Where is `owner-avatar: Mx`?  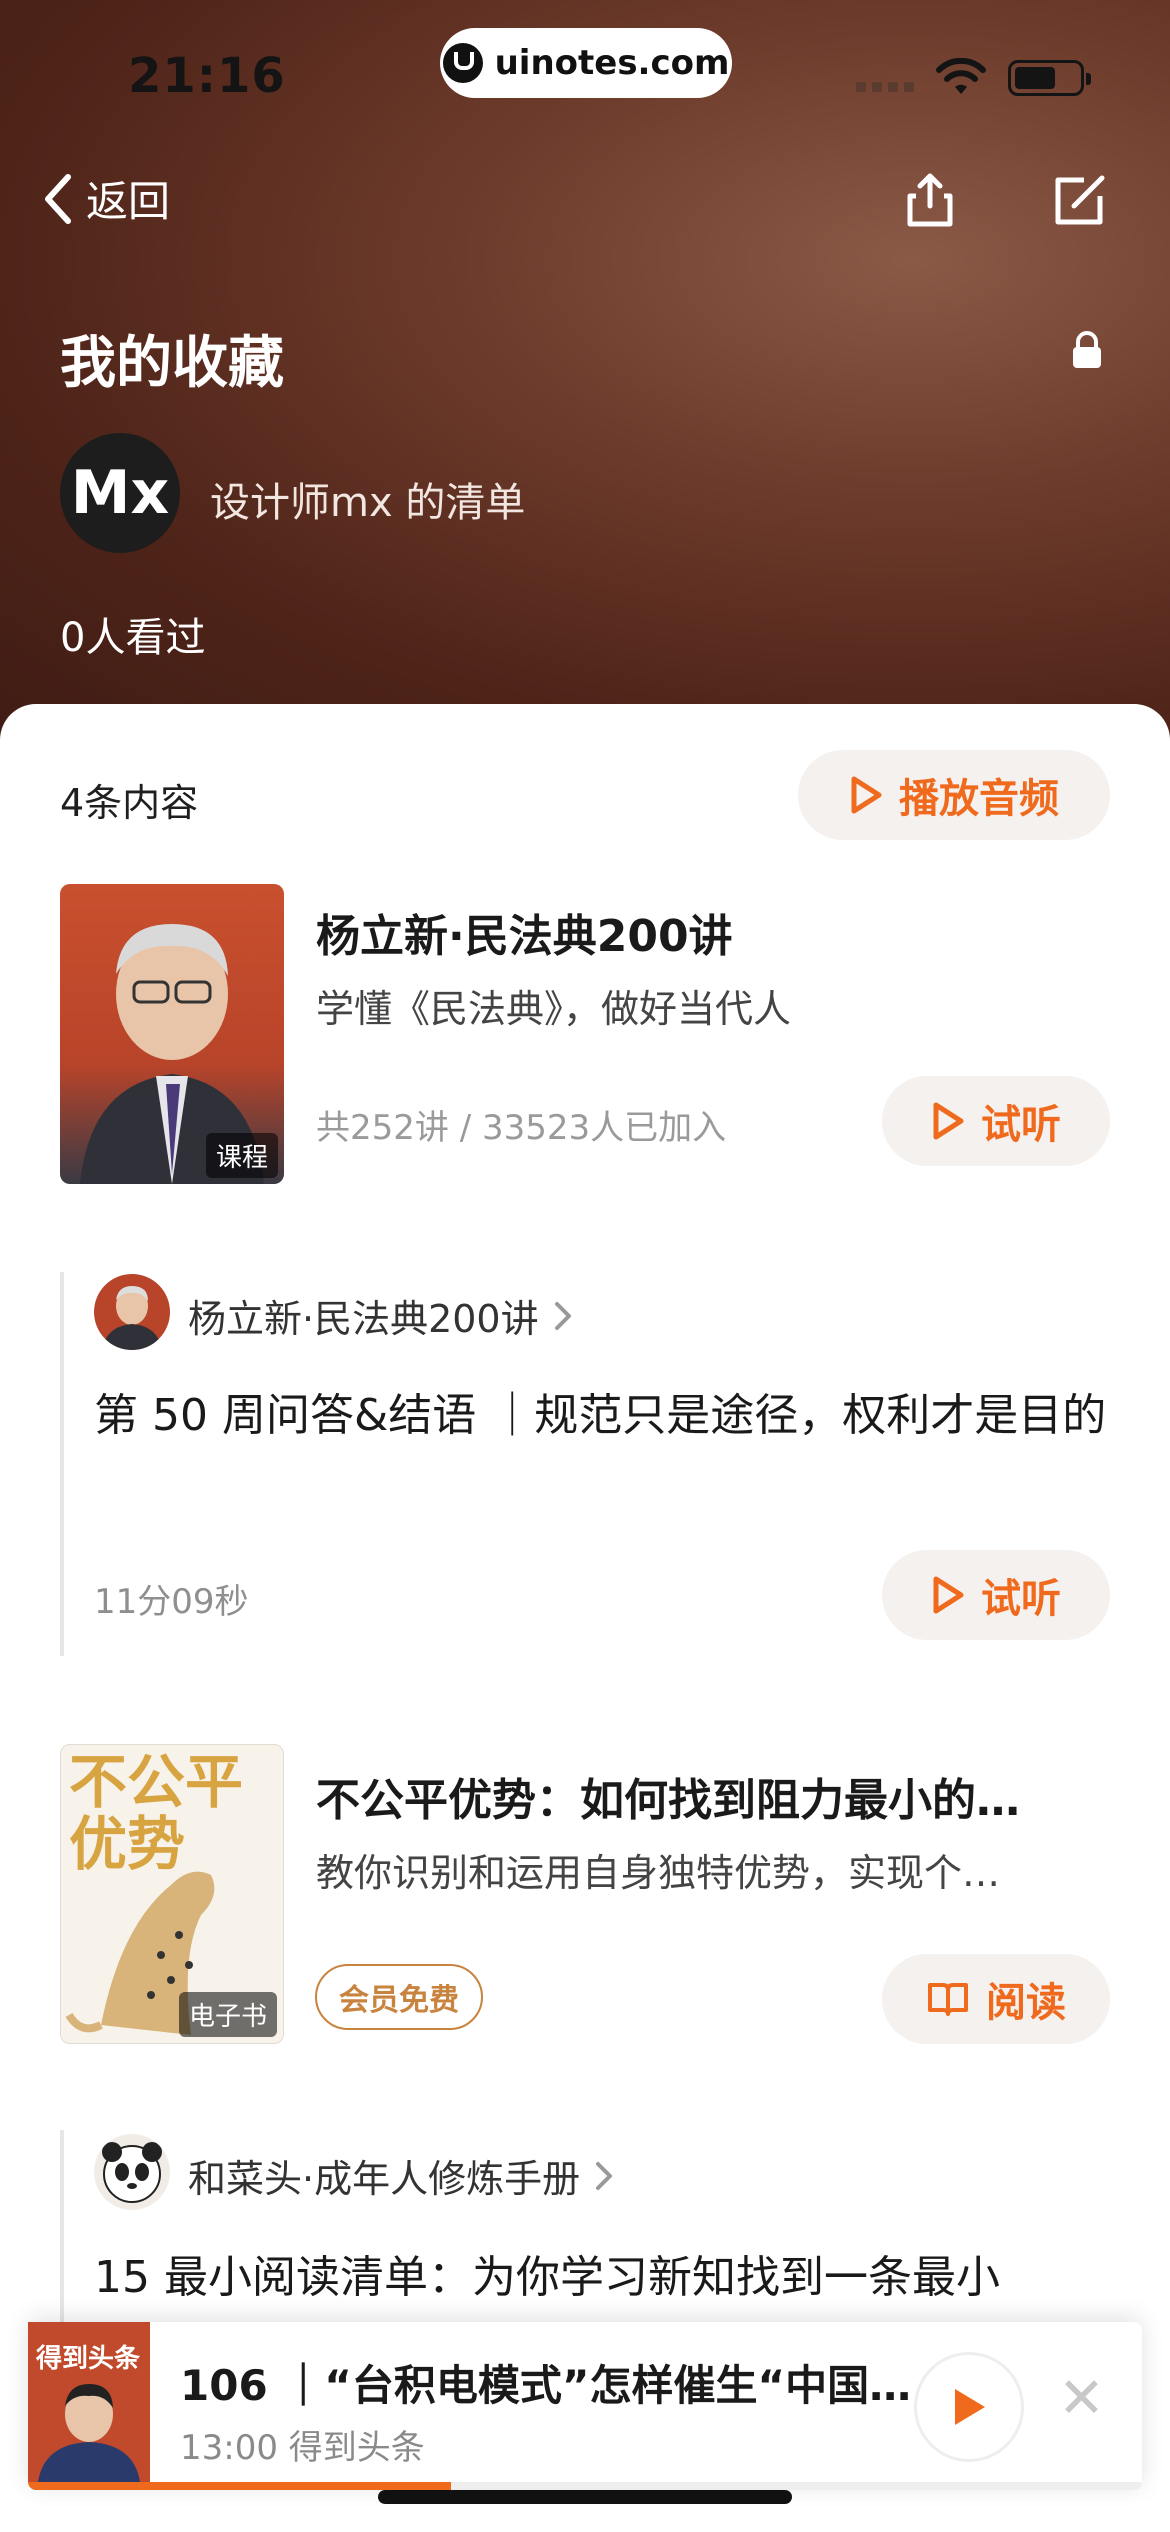 owner-avatar: Mx is located at coordinates (120, 493).